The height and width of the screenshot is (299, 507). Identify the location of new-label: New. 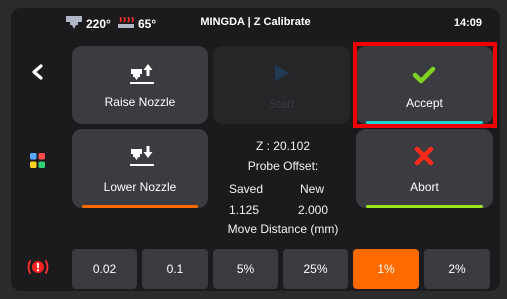
(312, 189).